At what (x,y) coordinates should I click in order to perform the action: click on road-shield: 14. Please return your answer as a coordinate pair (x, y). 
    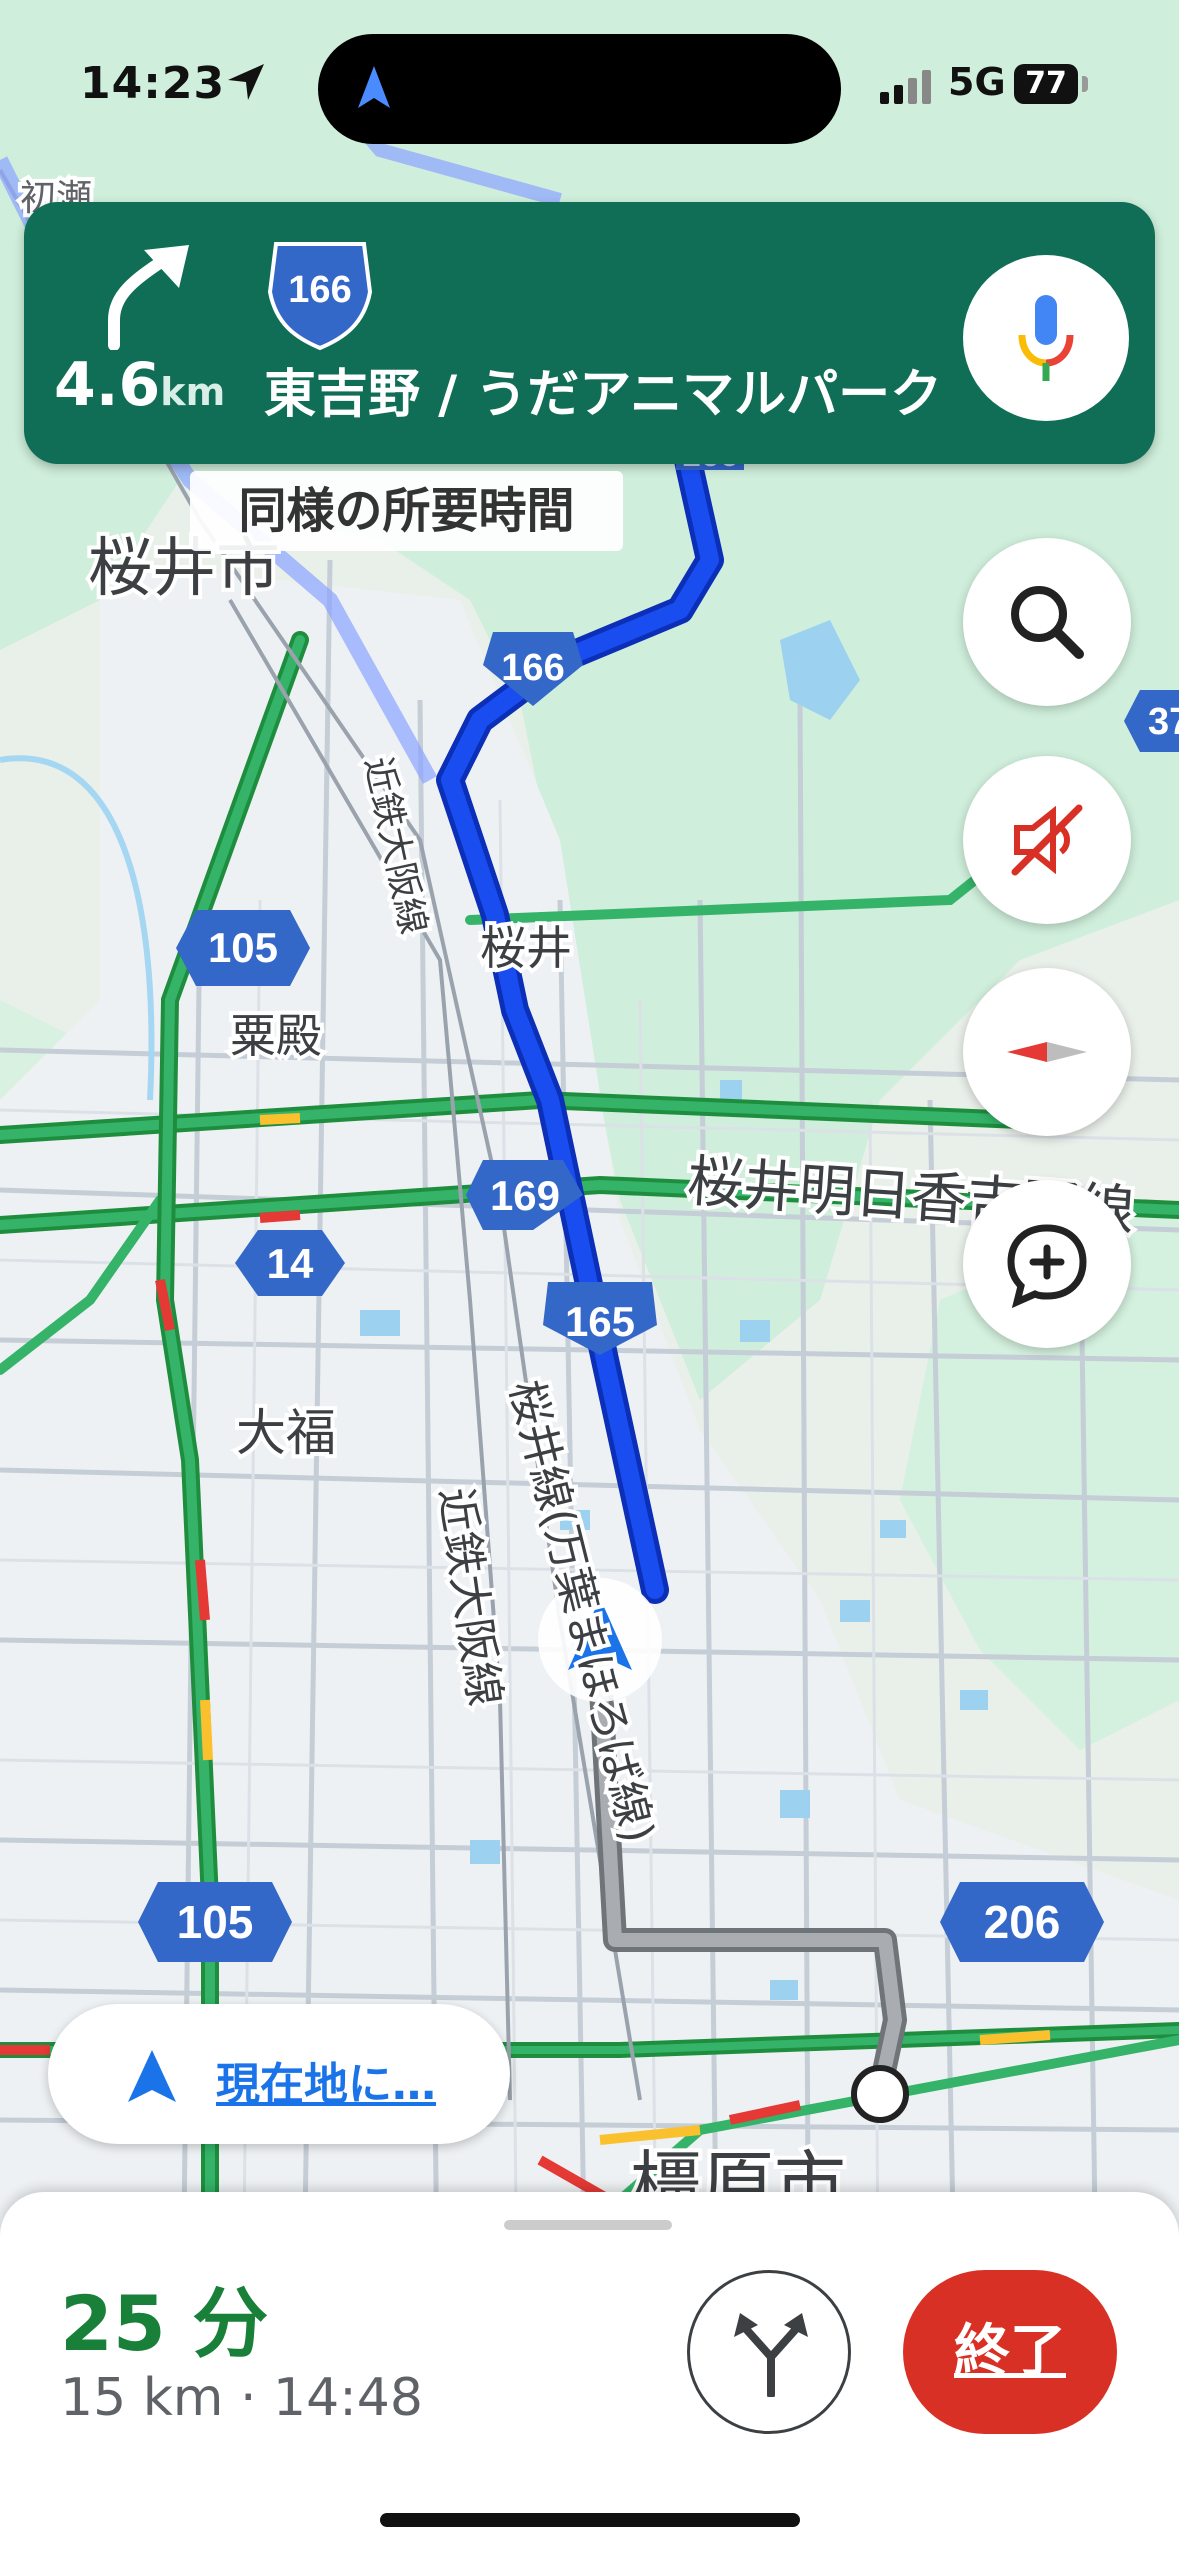
    Looking at the image, I should click on (290, 1263).